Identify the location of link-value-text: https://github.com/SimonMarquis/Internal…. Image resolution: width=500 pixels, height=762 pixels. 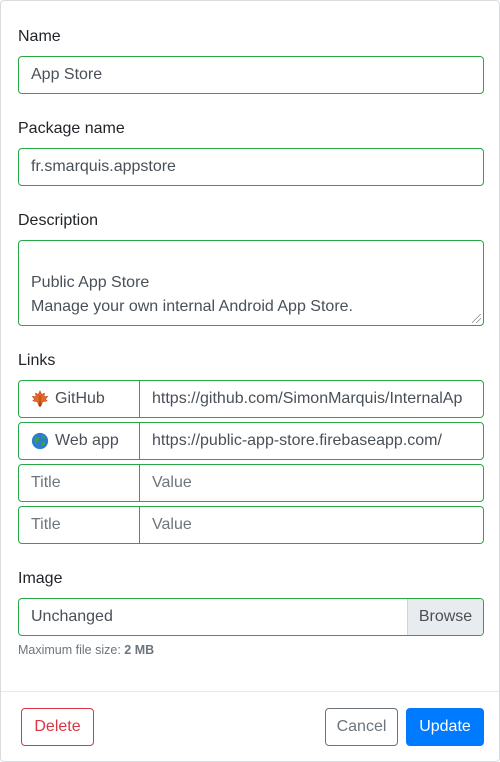
(307, 398).